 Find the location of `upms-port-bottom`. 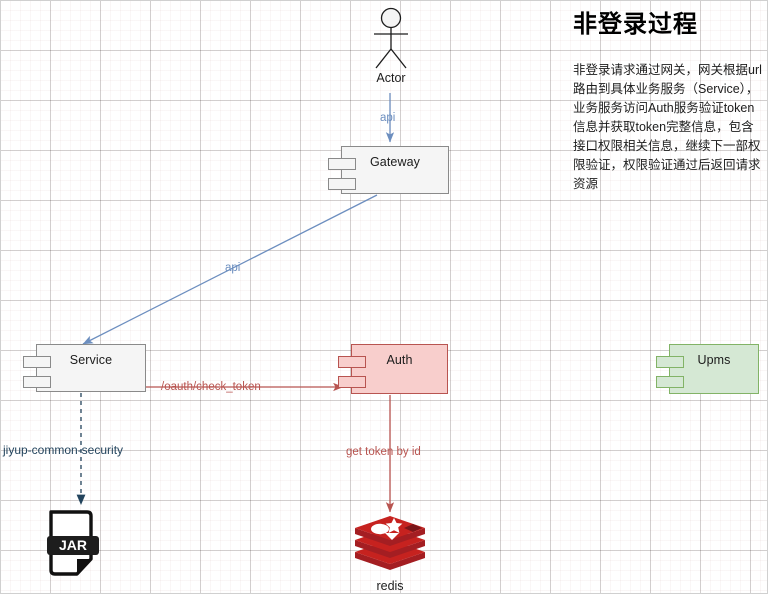

upms-port-bottom is located at coordinates (670, 382).